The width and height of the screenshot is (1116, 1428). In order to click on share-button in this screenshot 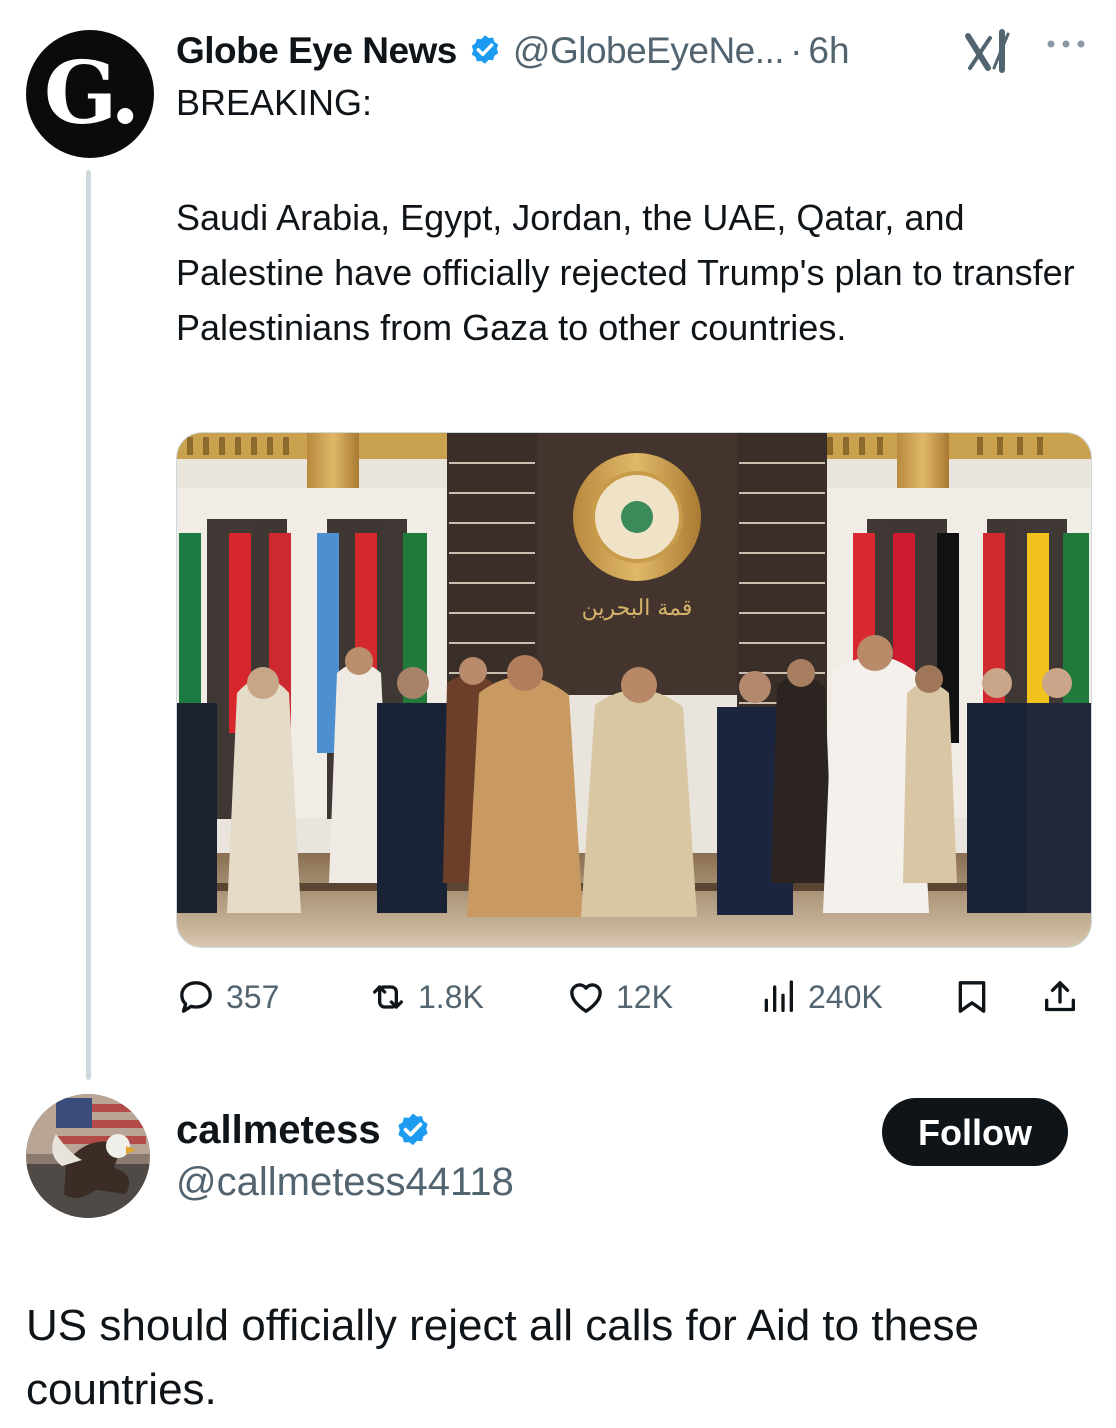, I will do `click(1065, 997)`.